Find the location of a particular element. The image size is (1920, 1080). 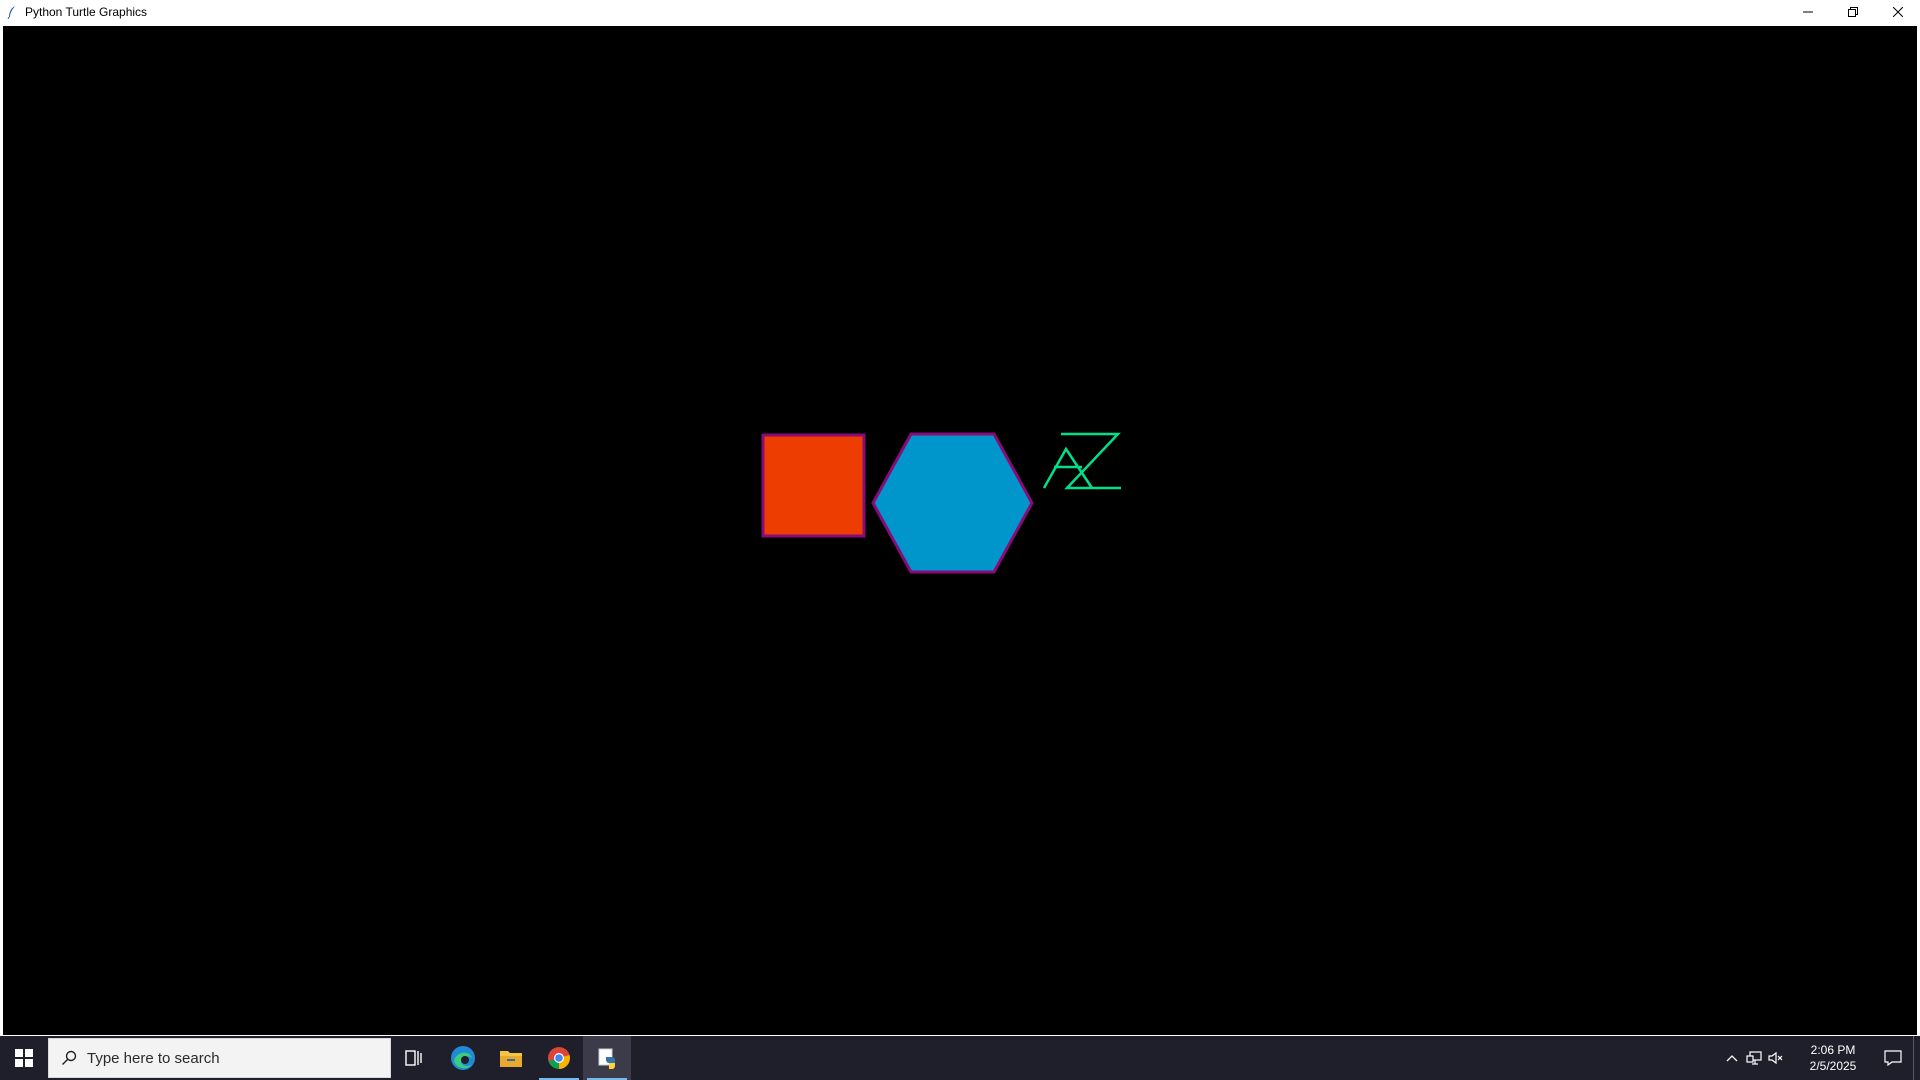

show-hidden-icons-button is located at coordinates (1732, 1058).